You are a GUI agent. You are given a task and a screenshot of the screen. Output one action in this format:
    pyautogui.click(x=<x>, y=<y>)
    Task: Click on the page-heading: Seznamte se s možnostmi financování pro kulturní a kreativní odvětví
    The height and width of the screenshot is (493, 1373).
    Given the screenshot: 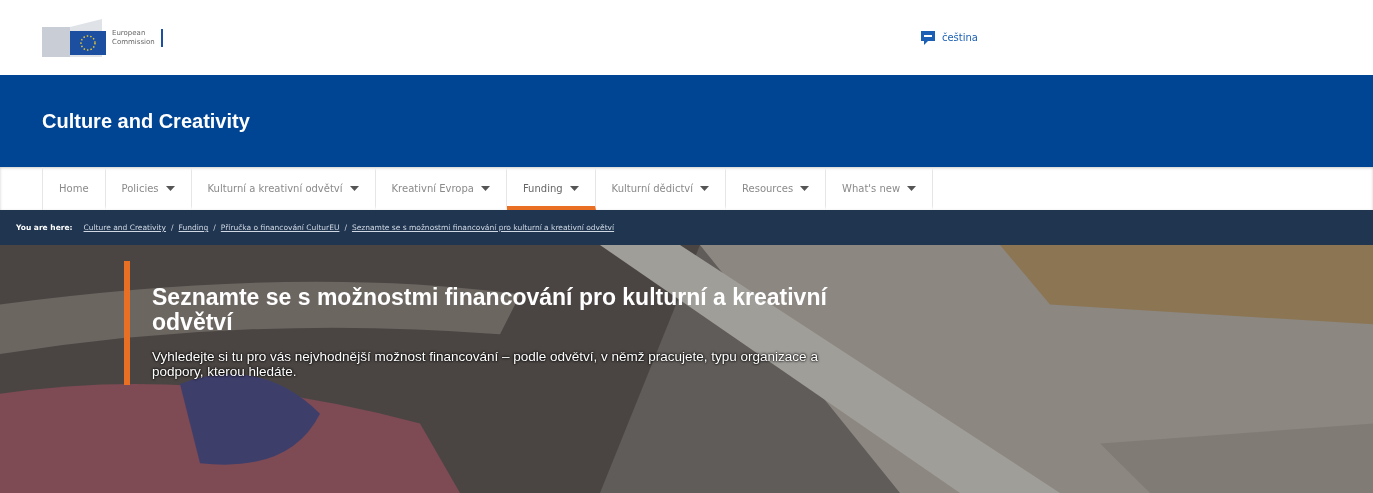 What is the action you would take?
    pyautogui.click(x=490, y=310)
    